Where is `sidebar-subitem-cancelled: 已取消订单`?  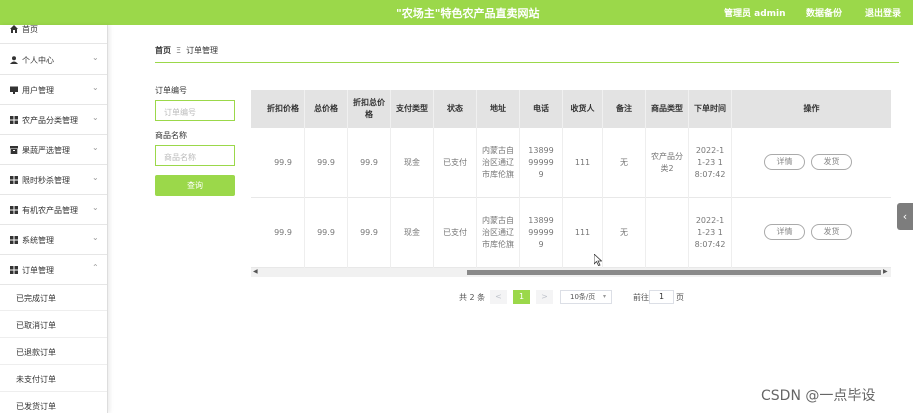
sidebar-subitem-cancelled: 已取消订单 is located at coordinates (53, 324).